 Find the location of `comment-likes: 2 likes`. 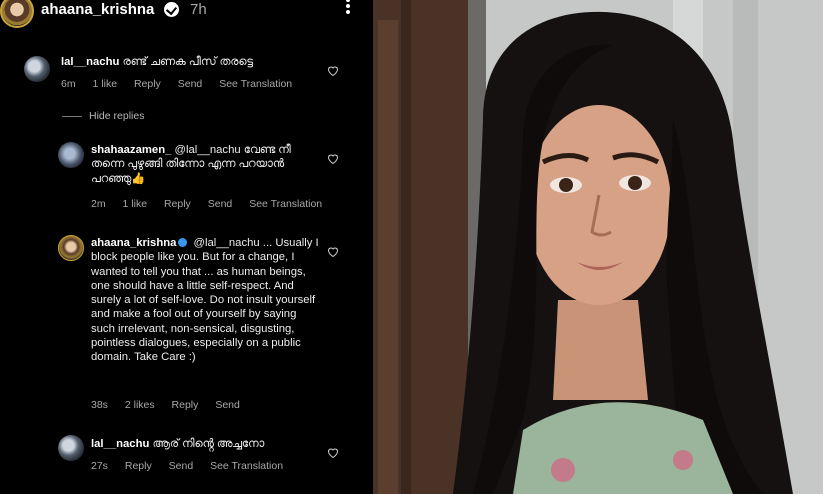

comment-likes: 2 likes is located at coordinates (140, 405).